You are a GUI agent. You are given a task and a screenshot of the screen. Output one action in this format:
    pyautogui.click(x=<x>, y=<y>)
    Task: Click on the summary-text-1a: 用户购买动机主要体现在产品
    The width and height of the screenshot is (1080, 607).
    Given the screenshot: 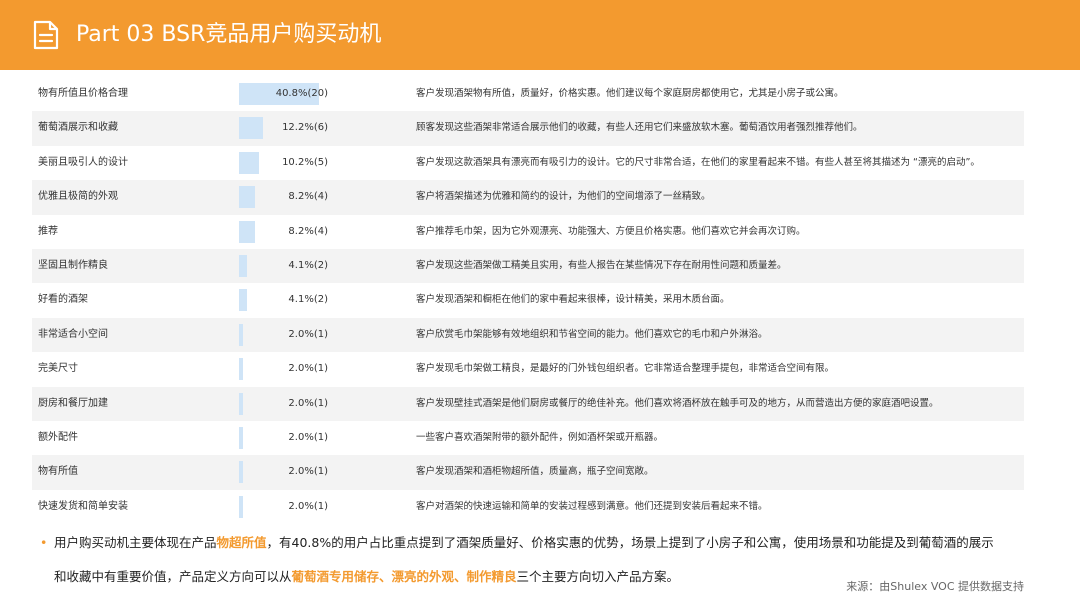 What is the action you would take?
    pyautogui.click(x=135, y=542)
    